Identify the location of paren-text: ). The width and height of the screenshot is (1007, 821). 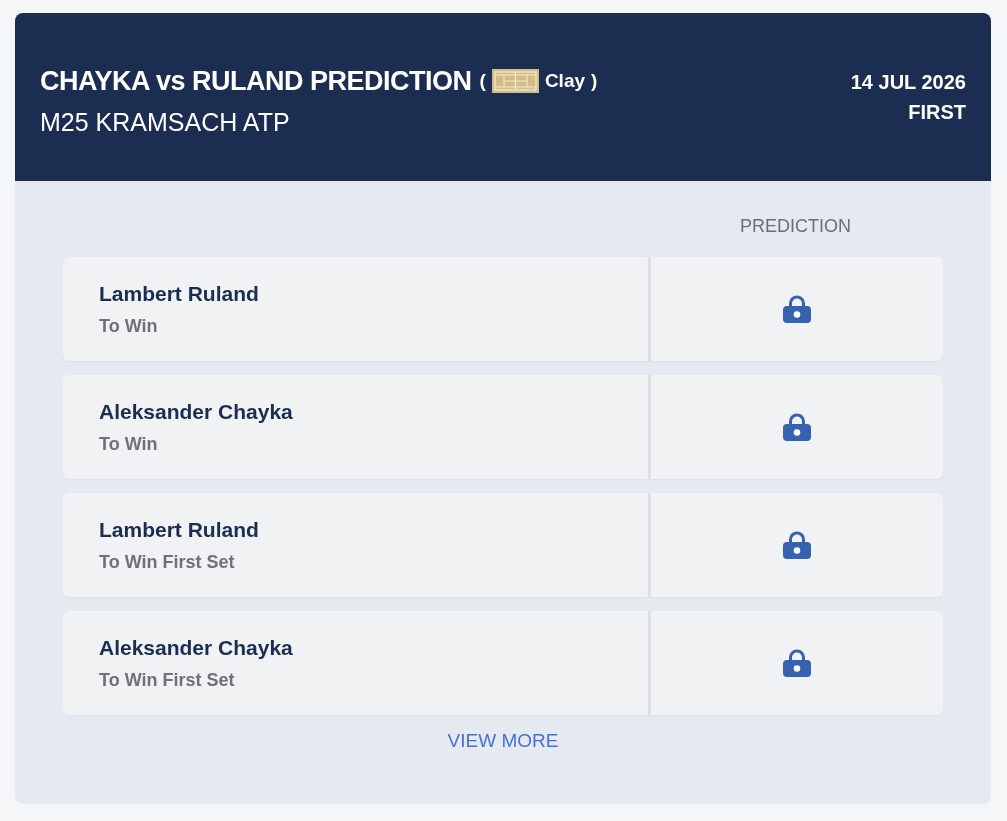
(594, 81).